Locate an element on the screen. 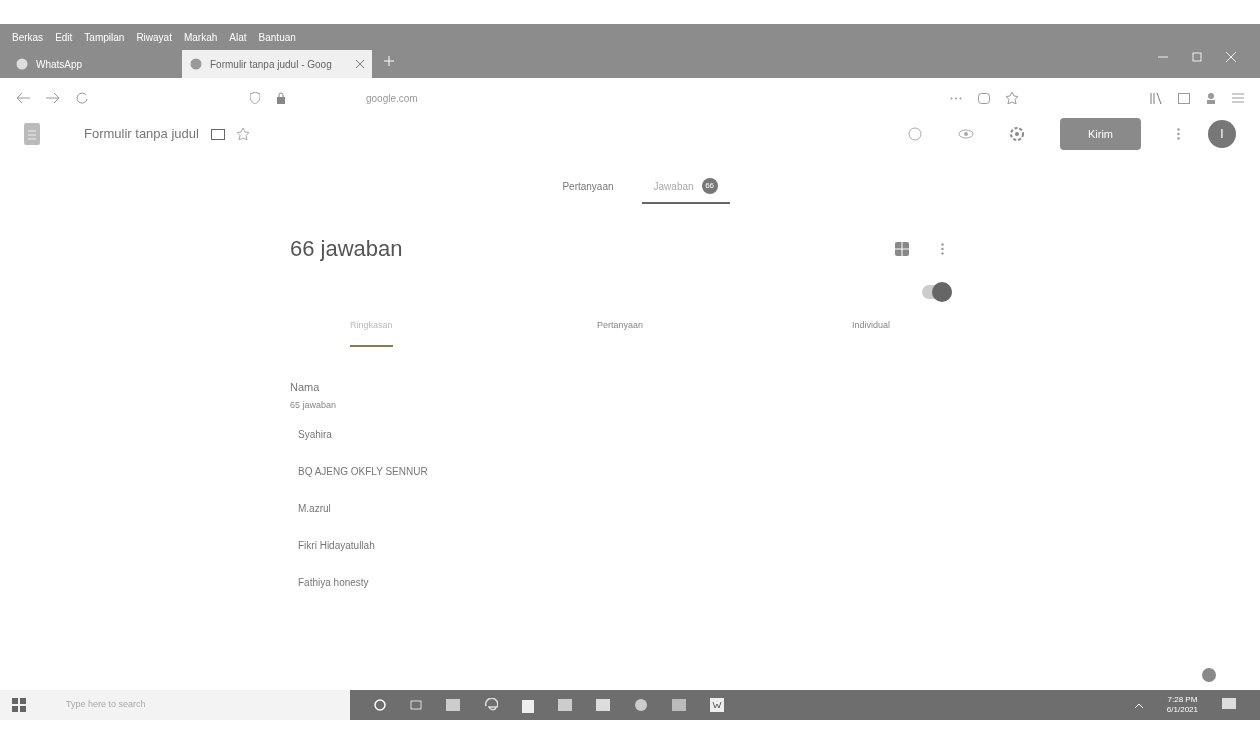 The image size is (1260, 735). library-icon is located at coordinates (1156, 98).